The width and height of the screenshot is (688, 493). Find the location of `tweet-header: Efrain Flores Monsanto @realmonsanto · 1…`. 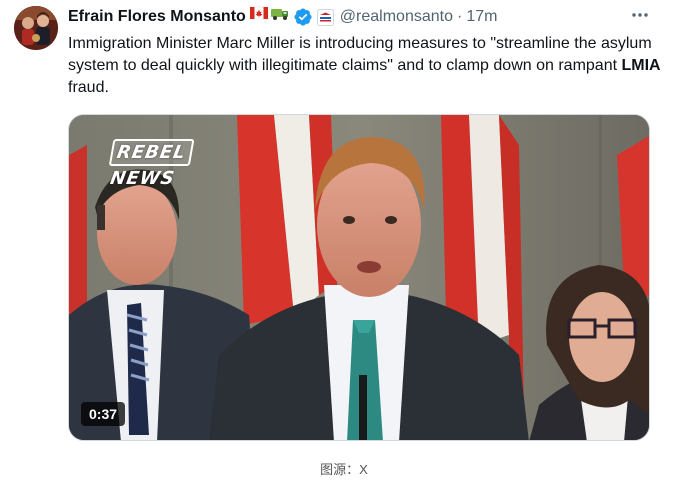

tweet-header: Efrain Flores Monsanto @realmonsanto · 1… is located at coordinates (282, 17).